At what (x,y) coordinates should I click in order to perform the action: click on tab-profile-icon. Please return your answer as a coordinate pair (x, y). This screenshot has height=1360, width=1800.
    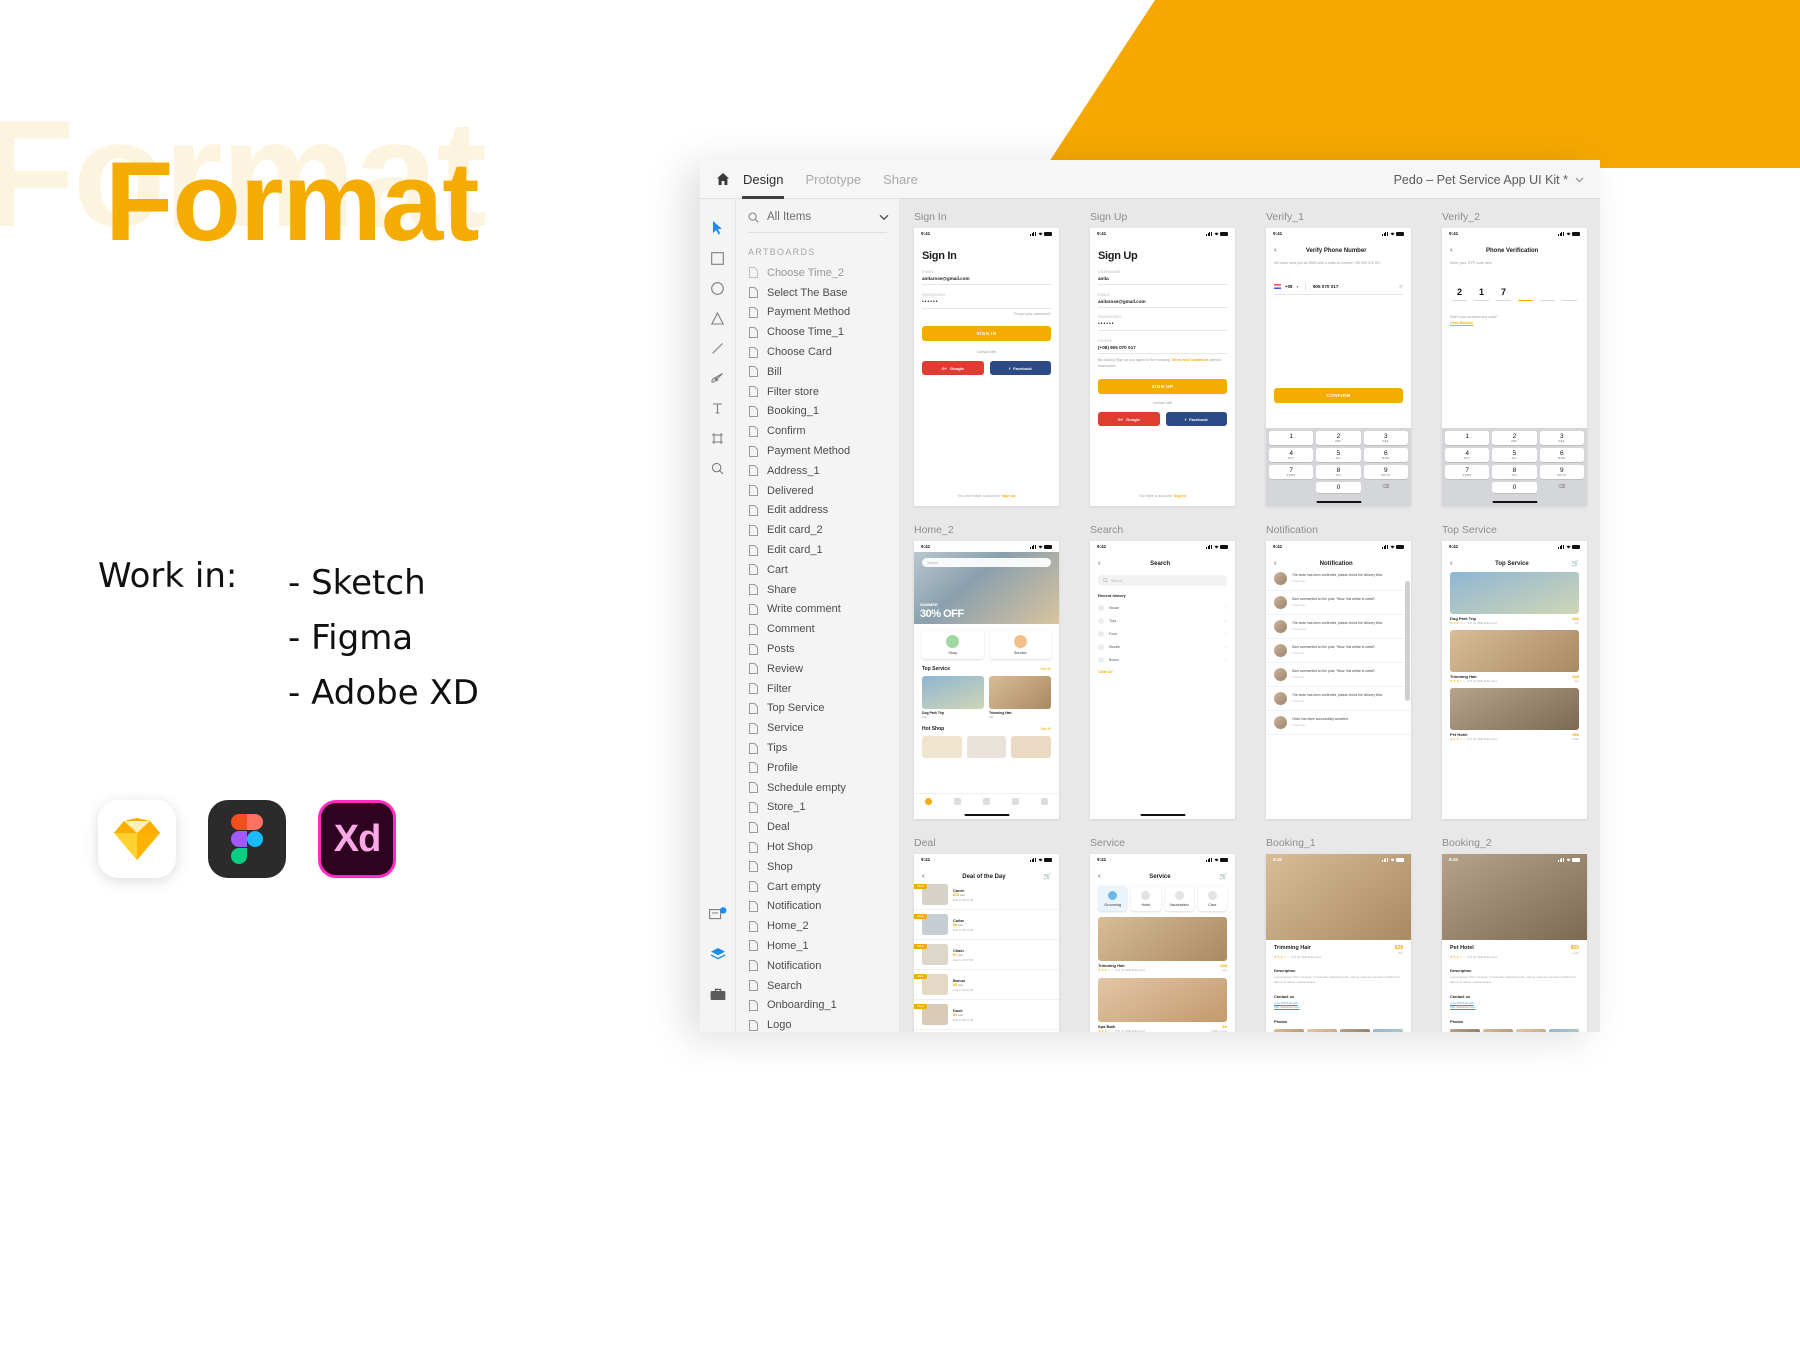
    Looking at the image, I should click on (1044, 801).